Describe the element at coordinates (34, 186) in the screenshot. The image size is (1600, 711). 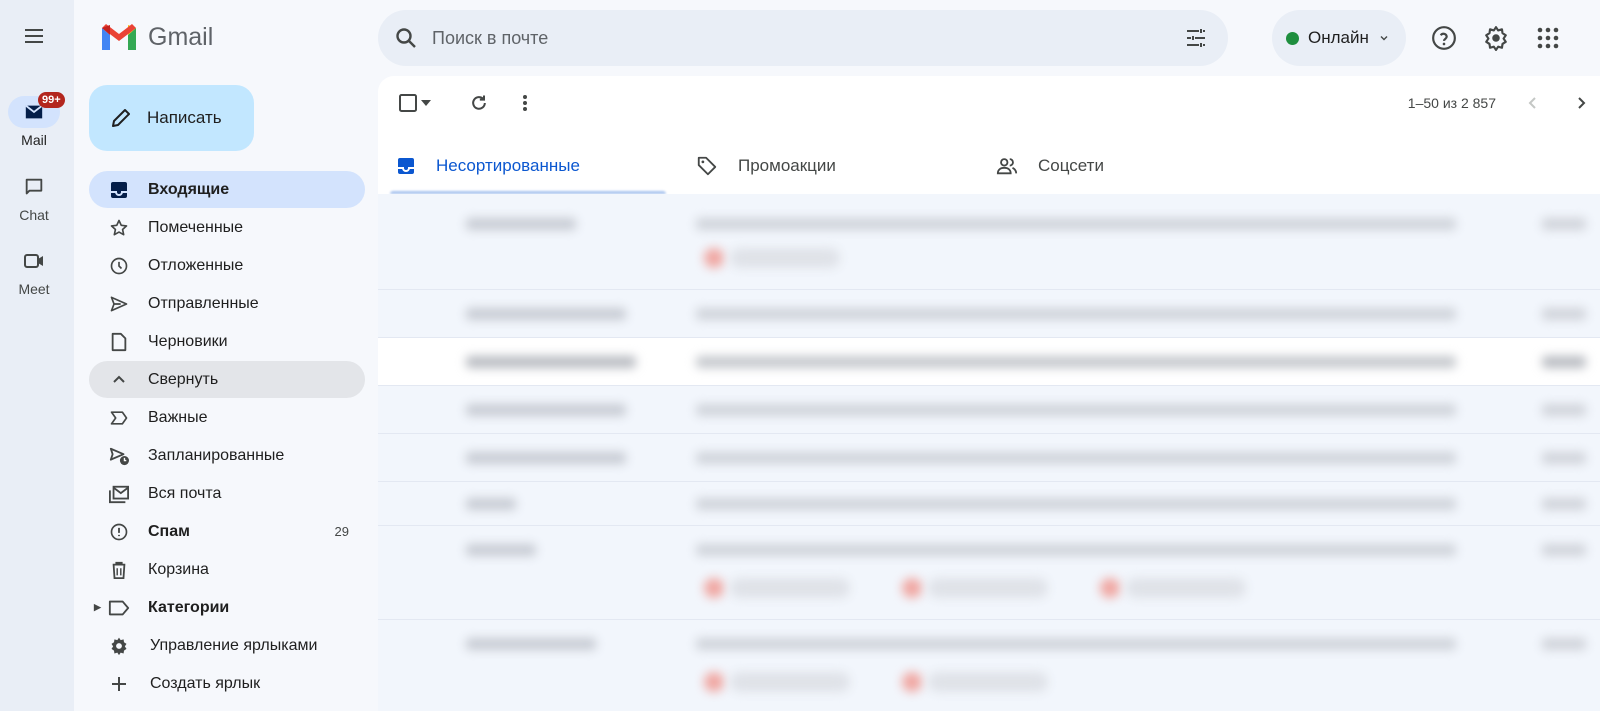
I see `chat-icon` at that location.